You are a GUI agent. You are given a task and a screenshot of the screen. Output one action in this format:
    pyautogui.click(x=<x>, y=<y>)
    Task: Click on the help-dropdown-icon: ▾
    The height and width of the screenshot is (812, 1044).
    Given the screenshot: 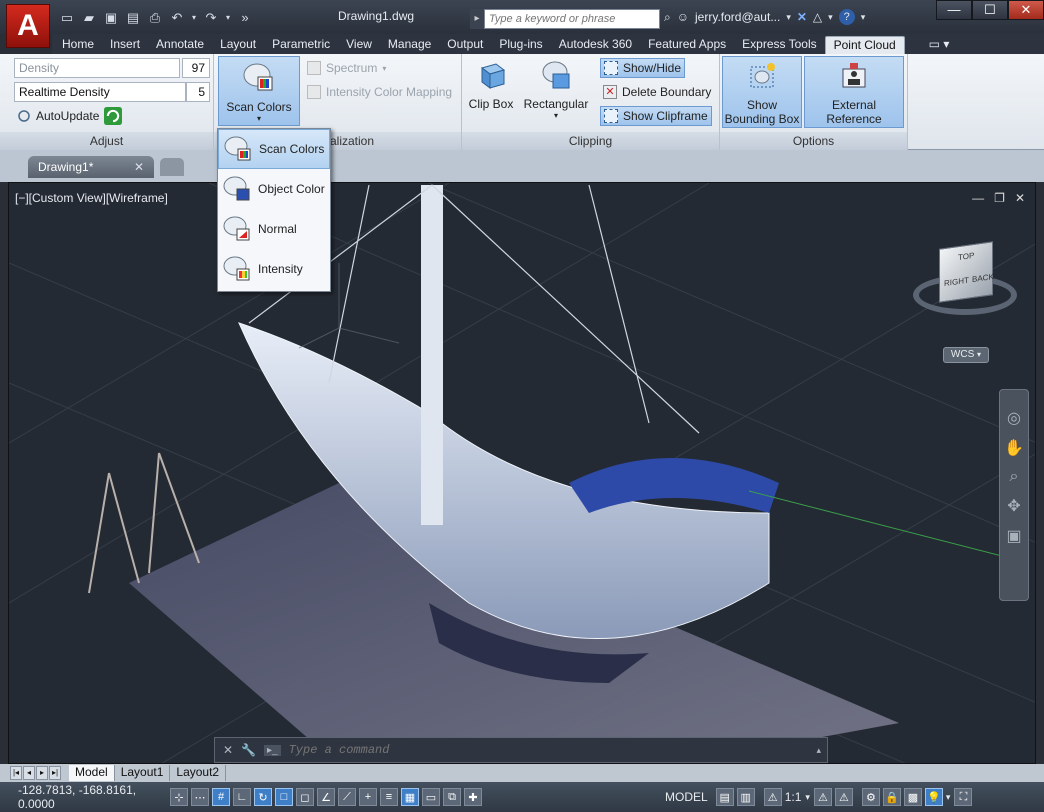 What is the action you would take?
    pyautogui.click(x=863, y=17)
    